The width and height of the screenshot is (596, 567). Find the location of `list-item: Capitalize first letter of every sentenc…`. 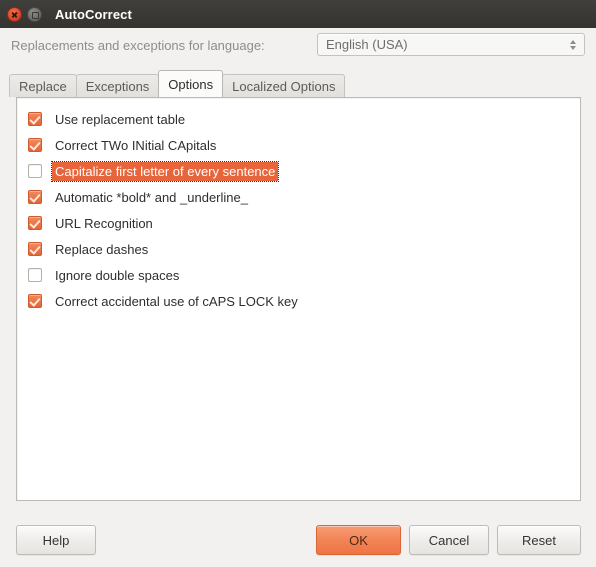

list-item: Capitalize first letter of every sentenc… is located at coordinates (298, 171).